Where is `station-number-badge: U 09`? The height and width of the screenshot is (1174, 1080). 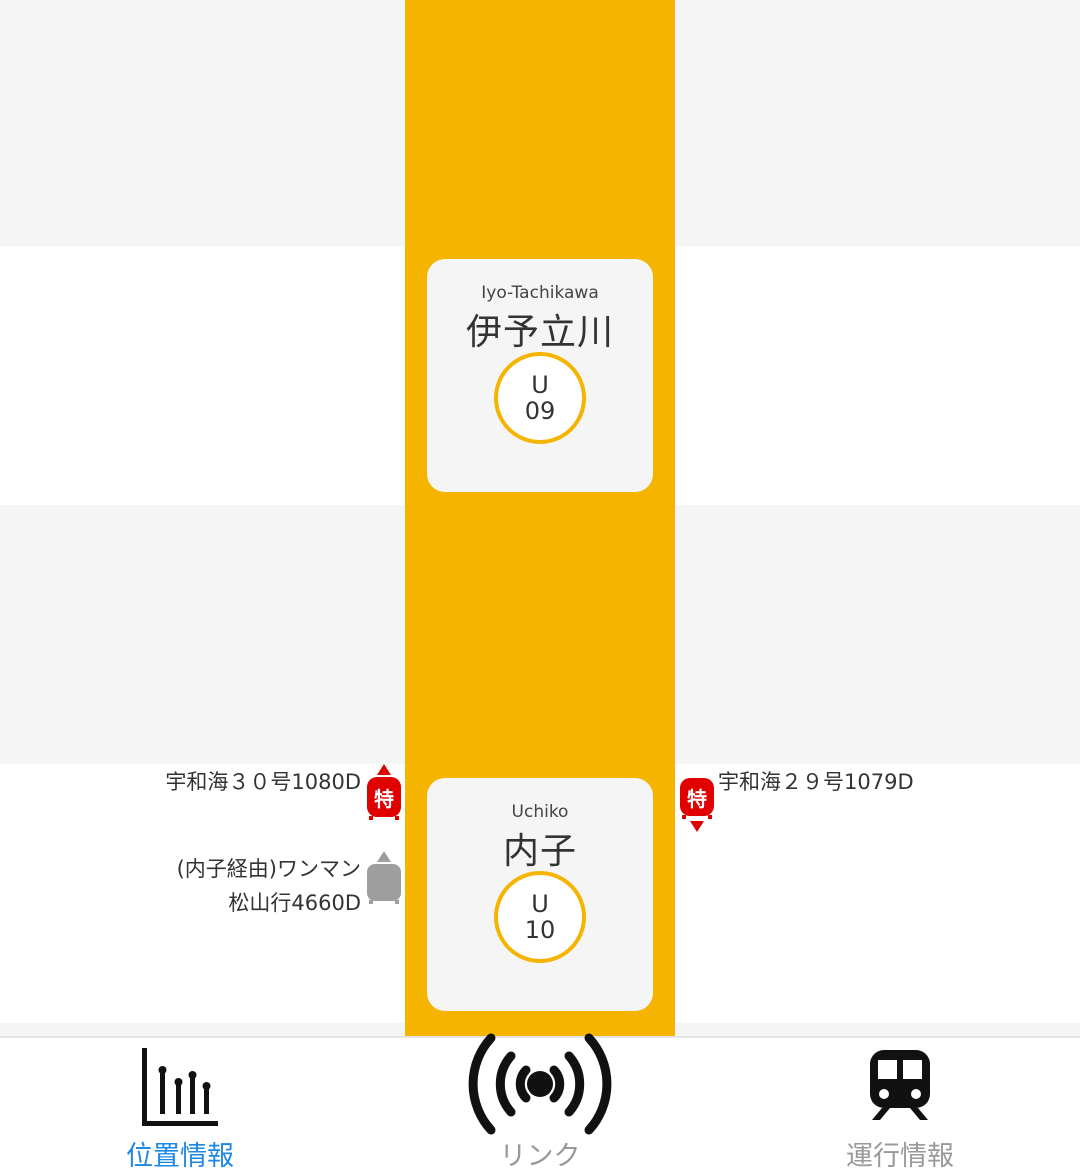 station-number-badge: U 09 is located at coordinates (540, 398).